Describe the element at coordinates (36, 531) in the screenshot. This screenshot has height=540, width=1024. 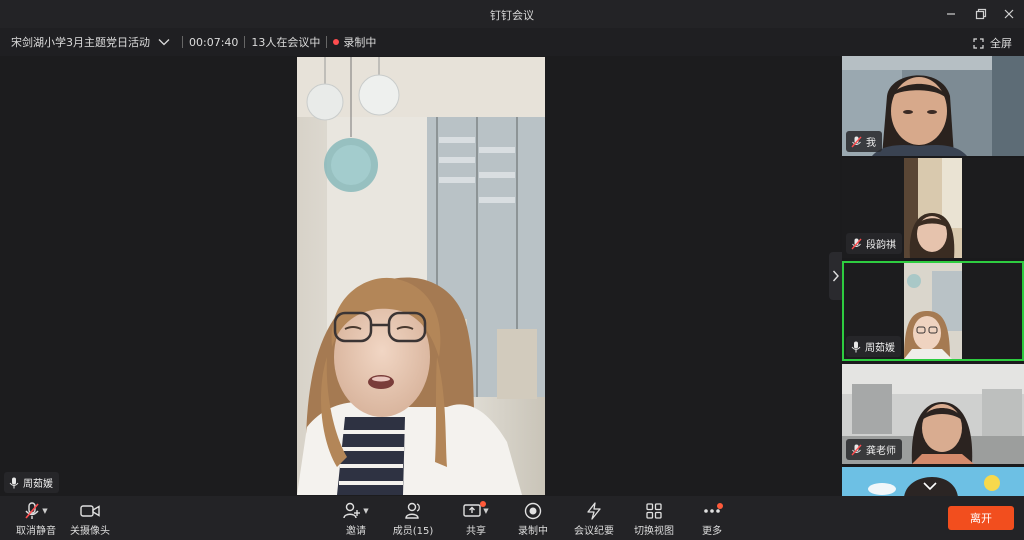
I see `unmute-label: 取消静音` at that location.